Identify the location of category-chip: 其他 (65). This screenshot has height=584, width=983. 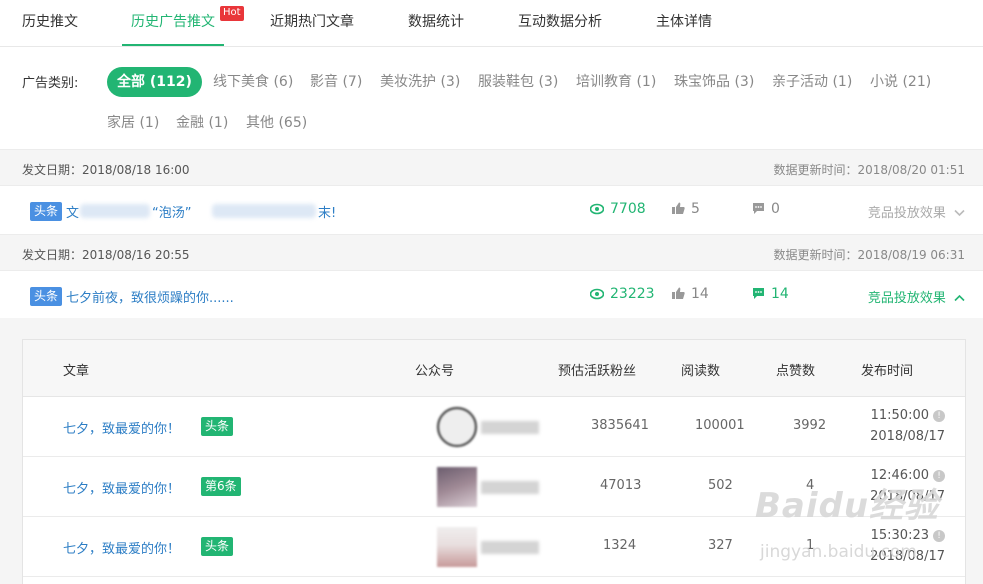
(276, 123).